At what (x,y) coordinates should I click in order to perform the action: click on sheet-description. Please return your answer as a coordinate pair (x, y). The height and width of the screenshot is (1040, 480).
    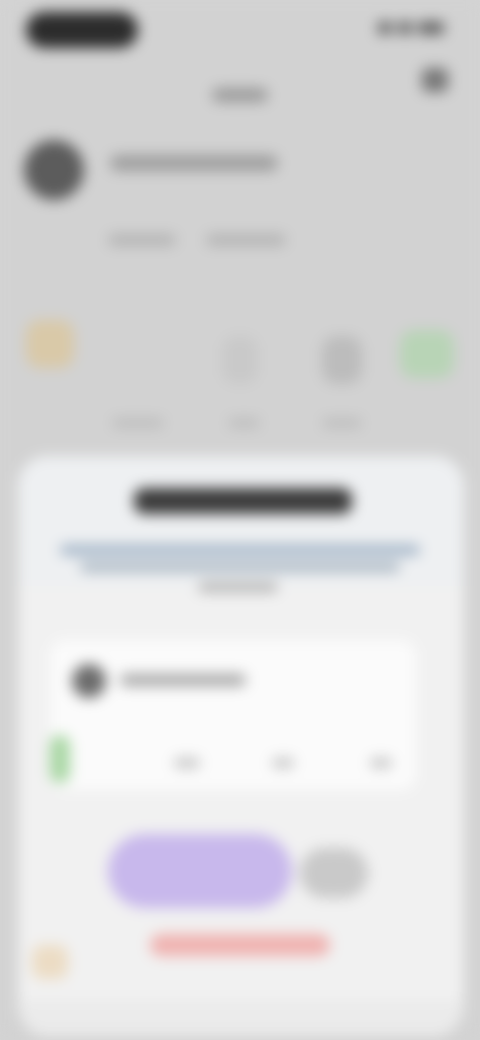
    Looking at the image, I should click on (240, 550).